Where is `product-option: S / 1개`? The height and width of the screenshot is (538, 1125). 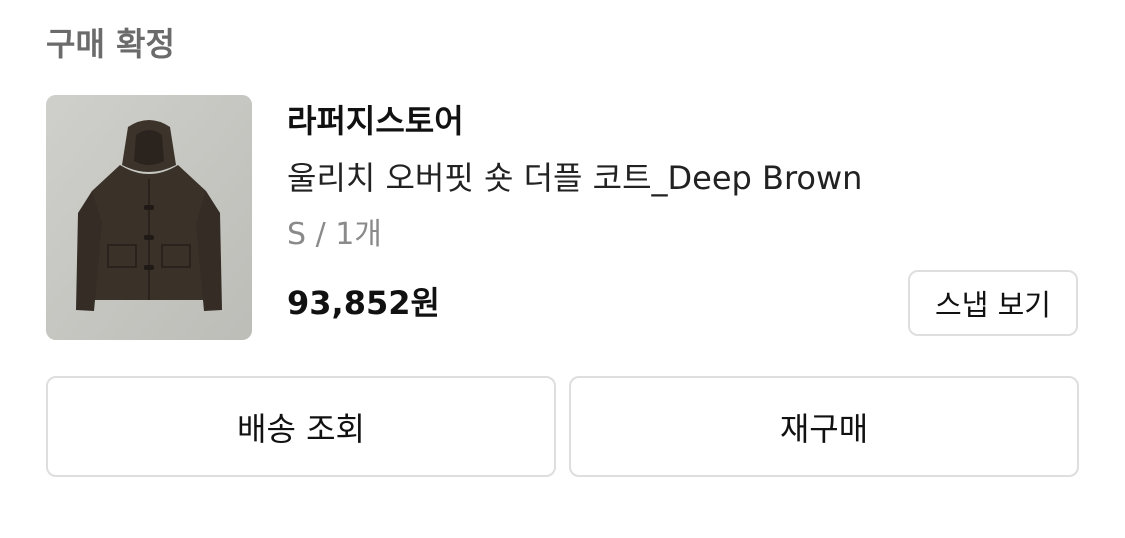
product-option: S / 1개 is located at coordinates (334, 234).